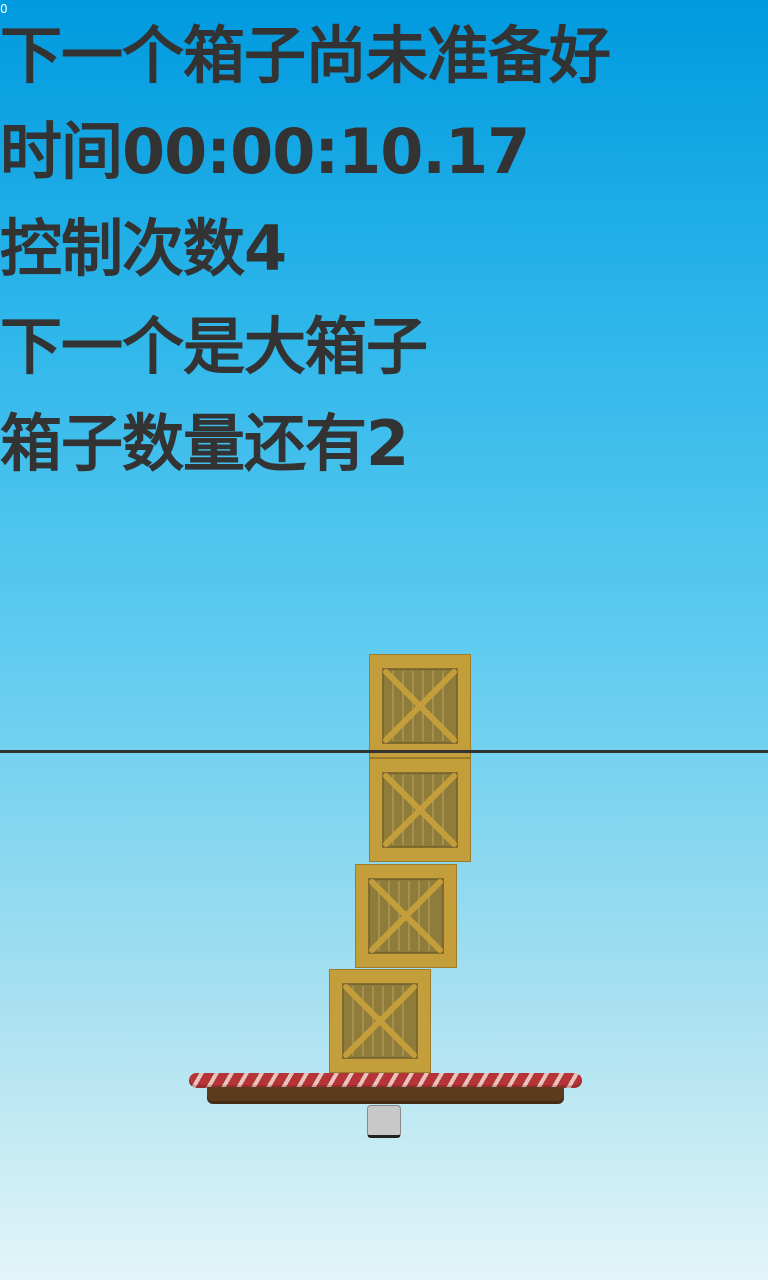 This screenshot has height=1280, width=768. Describe the element at coordinates (4, 9) in the screenshot. I see `fps-counter: 0` at that location.